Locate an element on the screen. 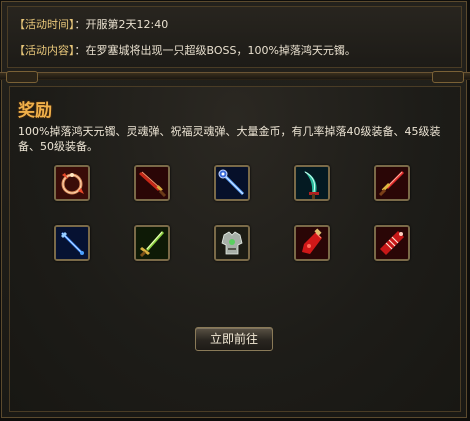  reward-item-red-potion is located at coordinates (312, 243).